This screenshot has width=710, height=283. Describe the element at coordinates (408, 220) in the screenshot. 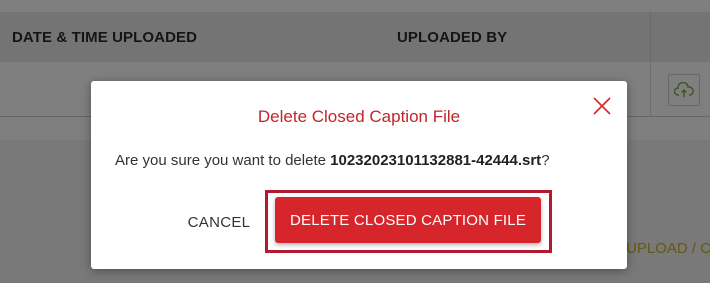

I see `delete-closed-caption-file-button: DELETE CLOSED CAPTION FILE` at that location.